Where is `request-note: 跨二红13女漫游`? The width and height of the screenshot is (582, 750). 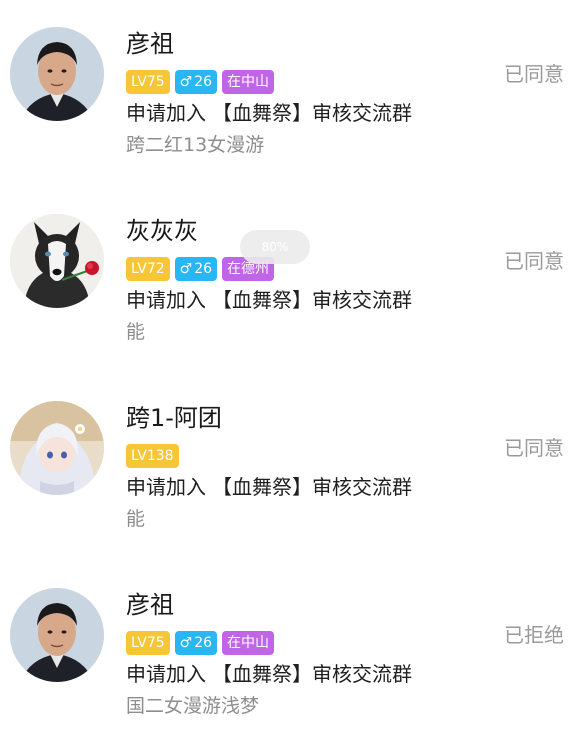 request-note: 跨二红13女漫游 is located at coordinates (195, 145).